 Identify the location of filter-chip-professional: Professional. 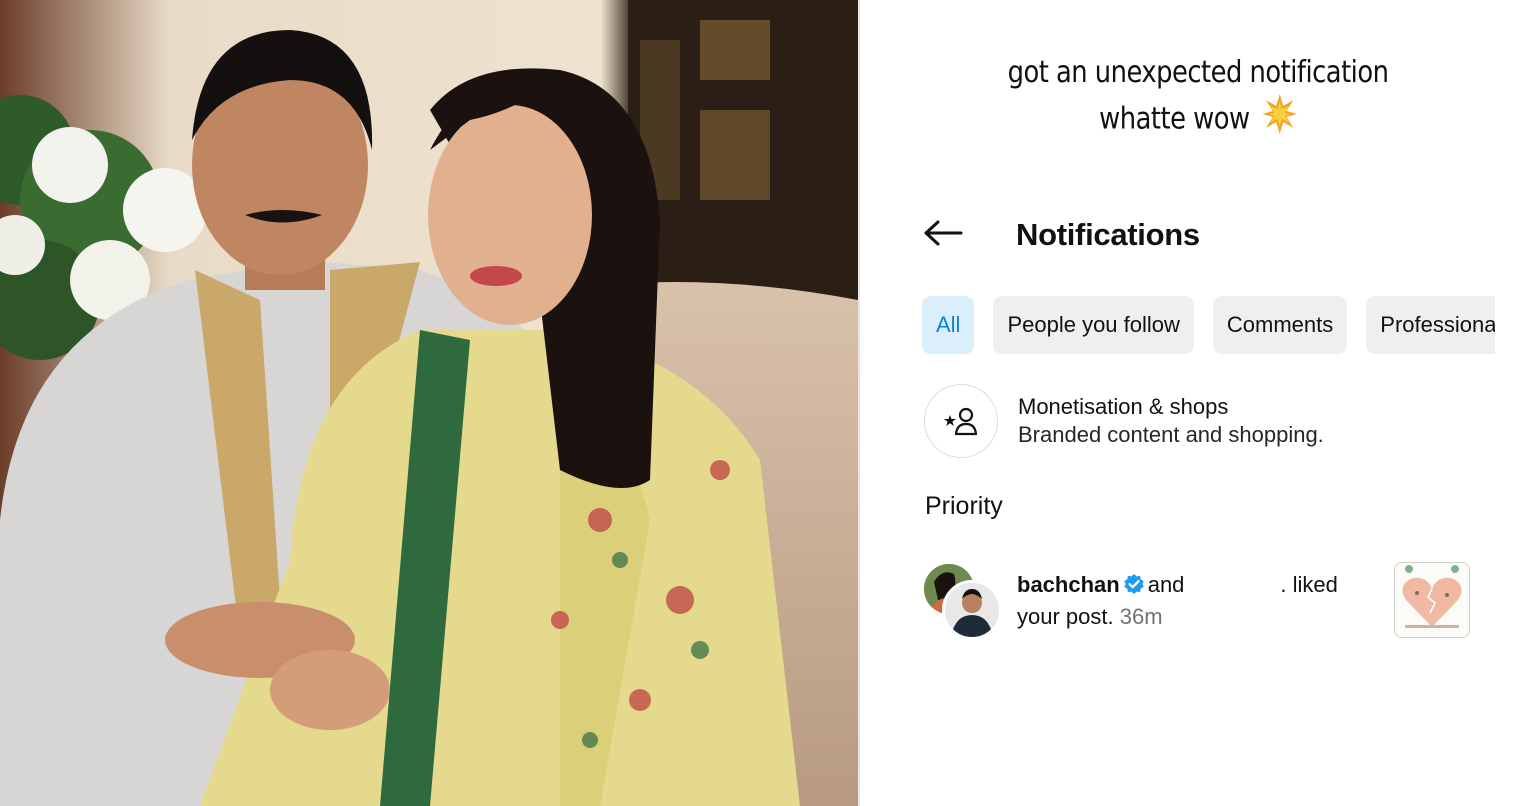
(1430, 325).